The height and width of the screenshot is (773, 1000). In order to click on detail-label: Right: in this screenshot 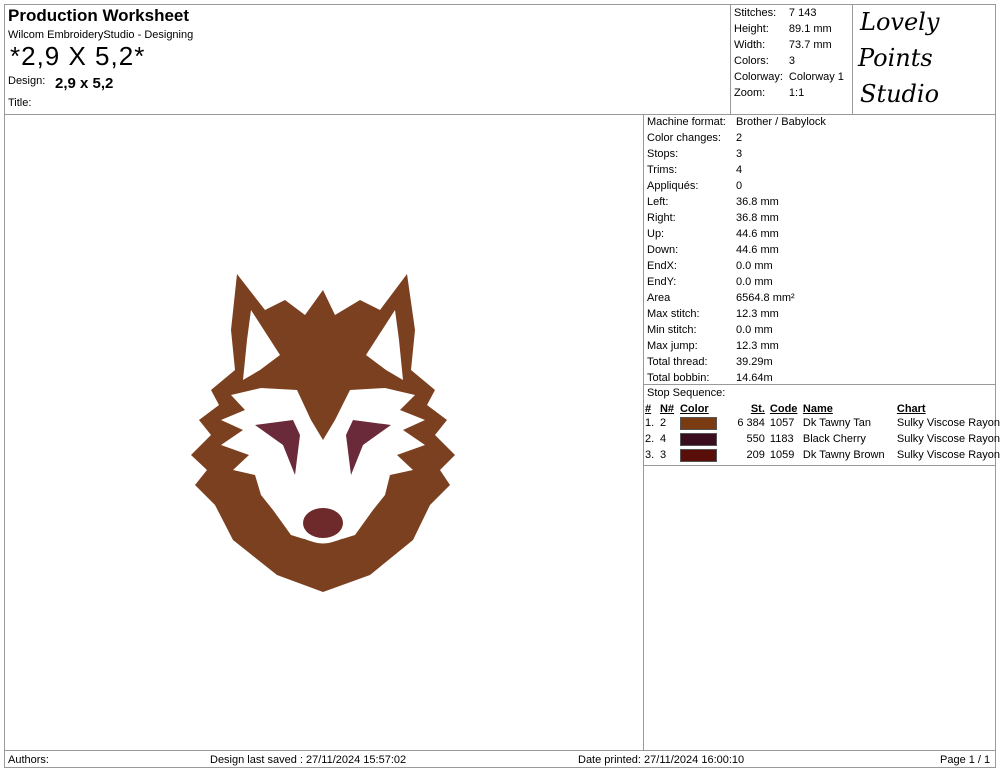, I will do `click(661, 218)`.